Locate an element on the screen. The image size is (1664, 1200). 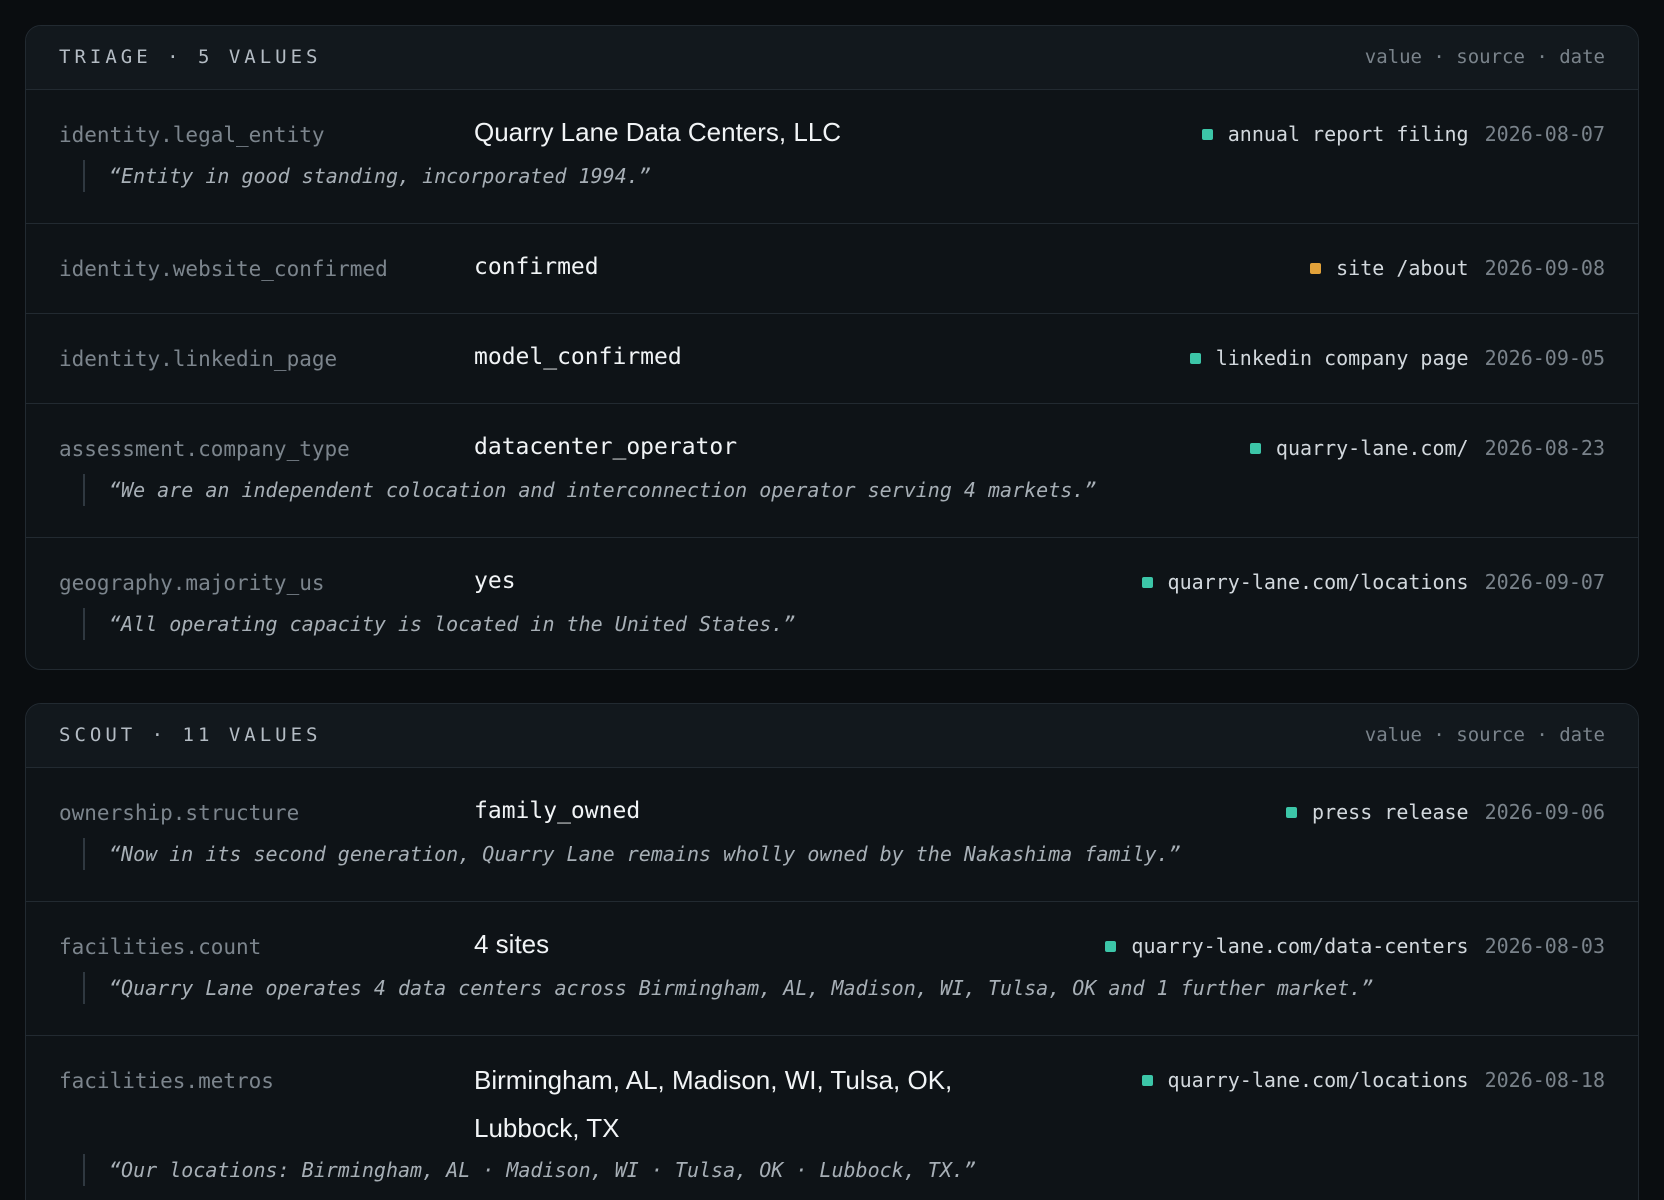
source-meta: linkedin company page 2026-09-05 is located at coordinates (1397, 358).